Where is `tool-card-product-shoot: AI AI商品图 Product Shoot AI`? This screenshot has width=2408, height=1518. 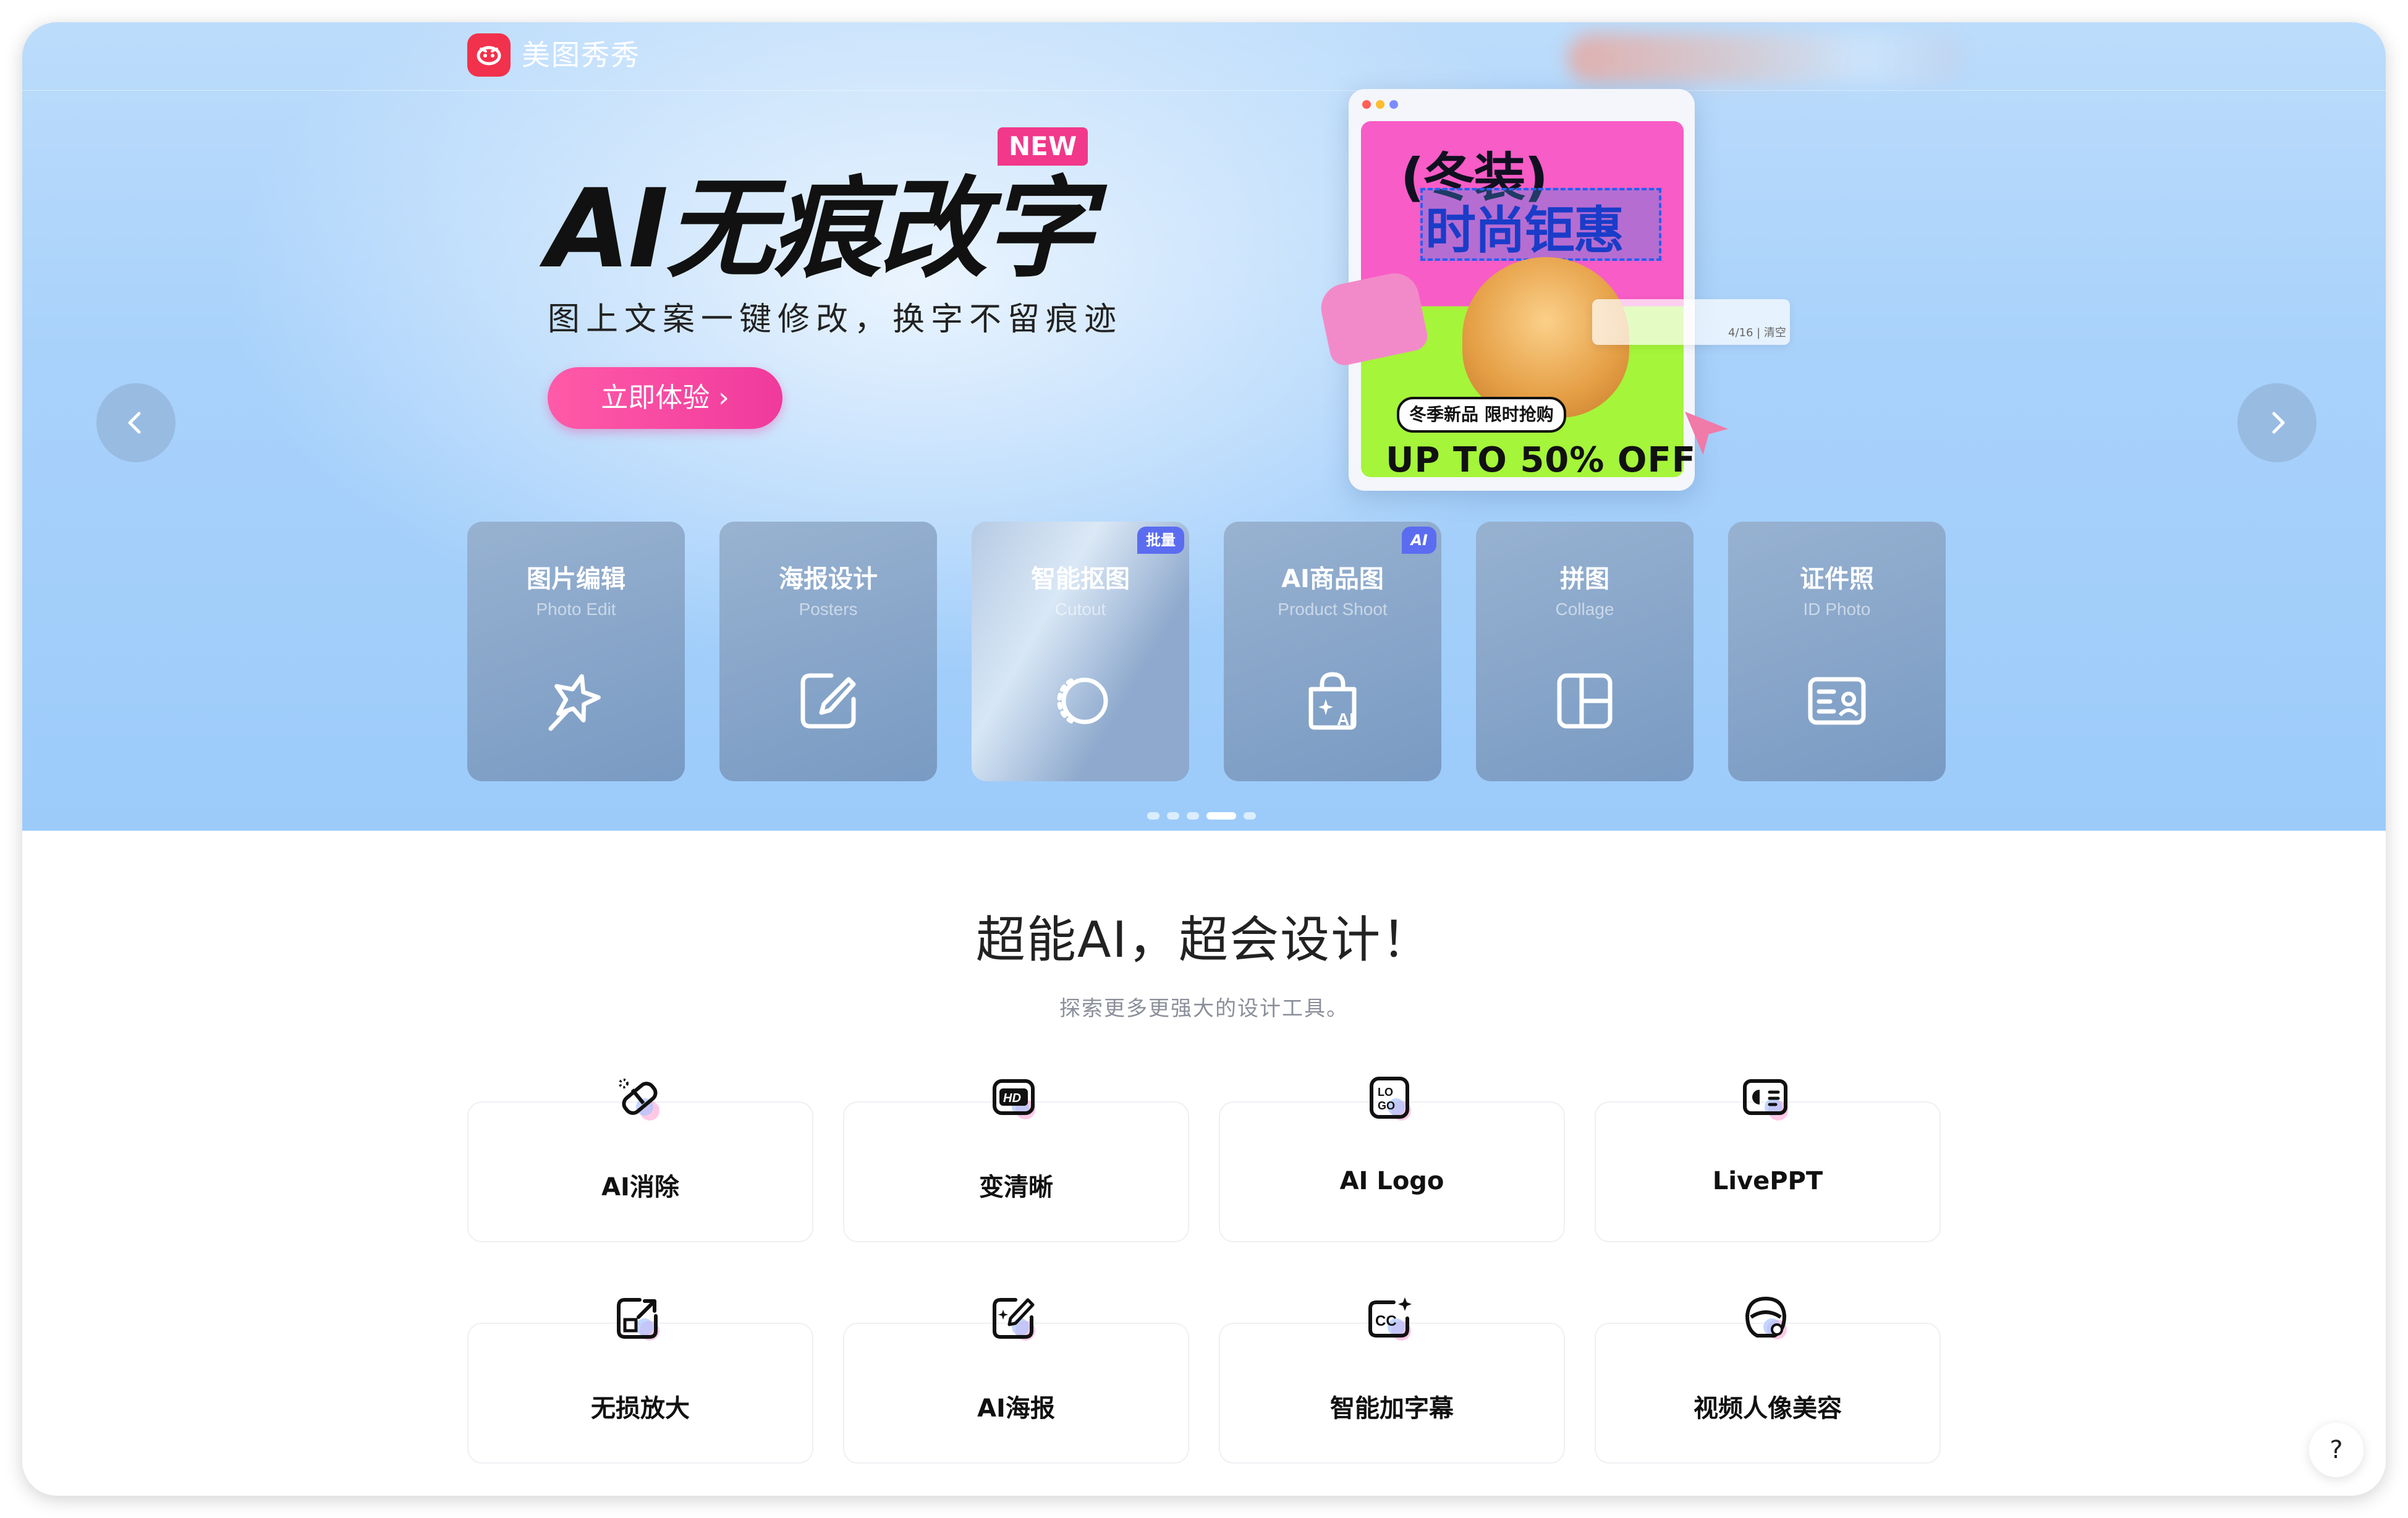 tool-card-product-shoot: AI AI商品图 Product Shoot AI is located at coordinates (1332, 652).